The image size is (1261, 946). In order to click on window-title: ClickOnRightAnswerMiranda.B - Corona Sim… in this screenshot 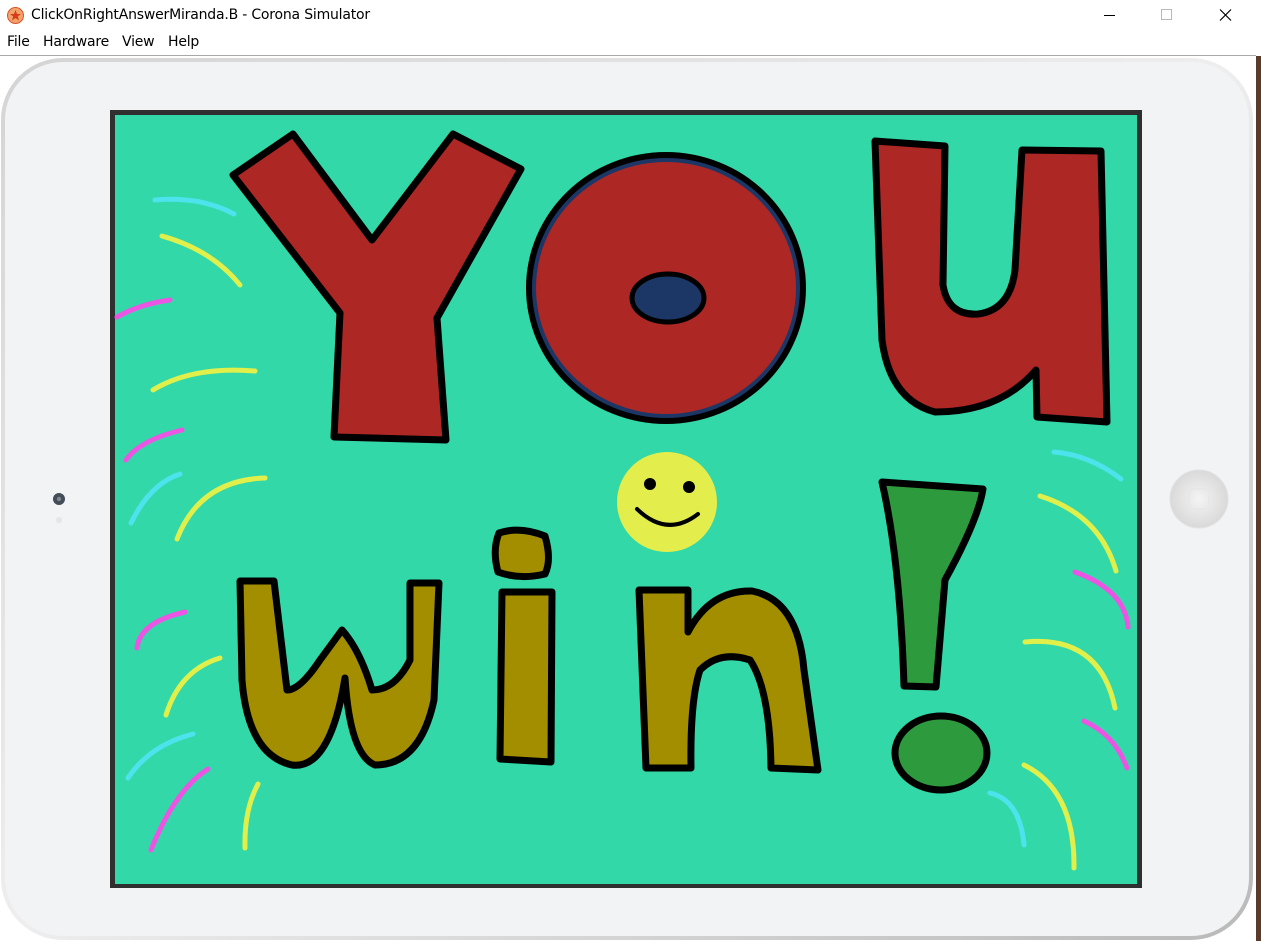, I will do `click(200, 15)`.